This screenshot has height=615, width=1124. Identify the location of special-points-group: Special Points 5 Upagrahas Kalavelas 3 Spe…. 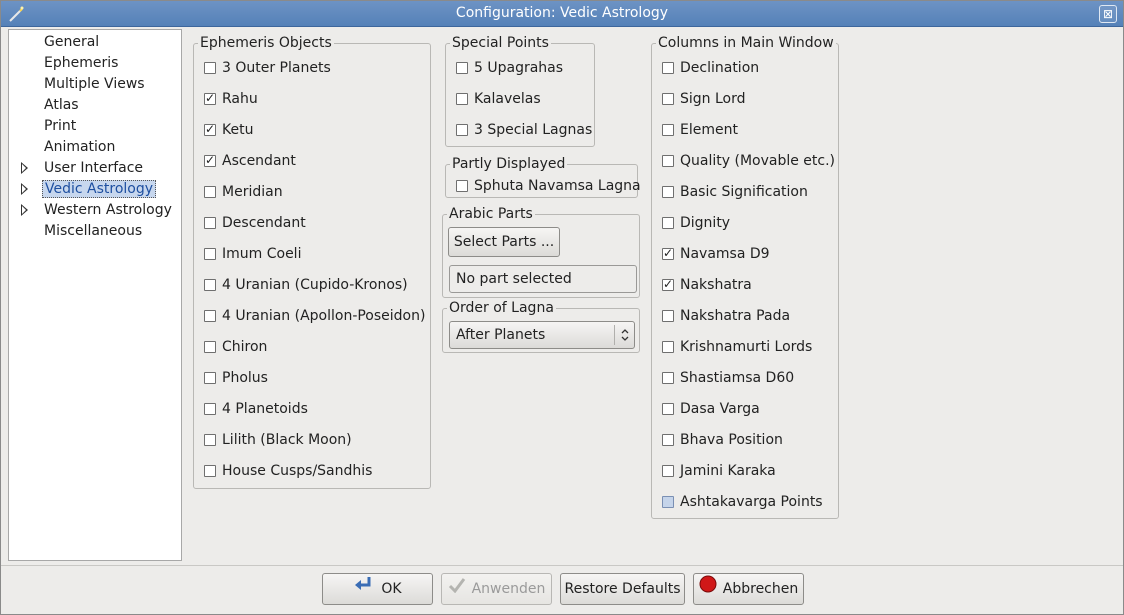
(520, 90).